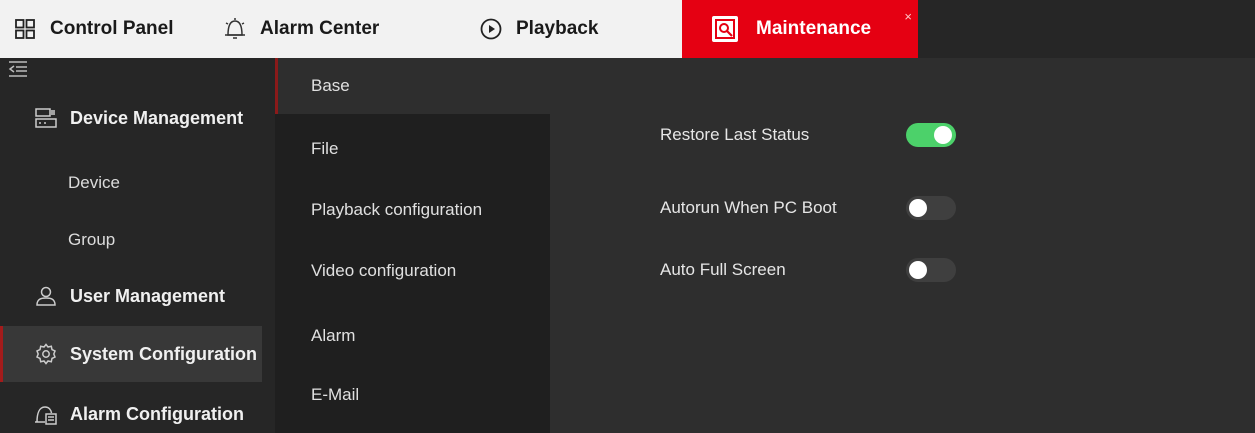 This screenshot has height=433, width=1255. Describe the element at coordinates (164, 353) in the screenshot. I see `sidebar-item-label: System Configuration` at that location.